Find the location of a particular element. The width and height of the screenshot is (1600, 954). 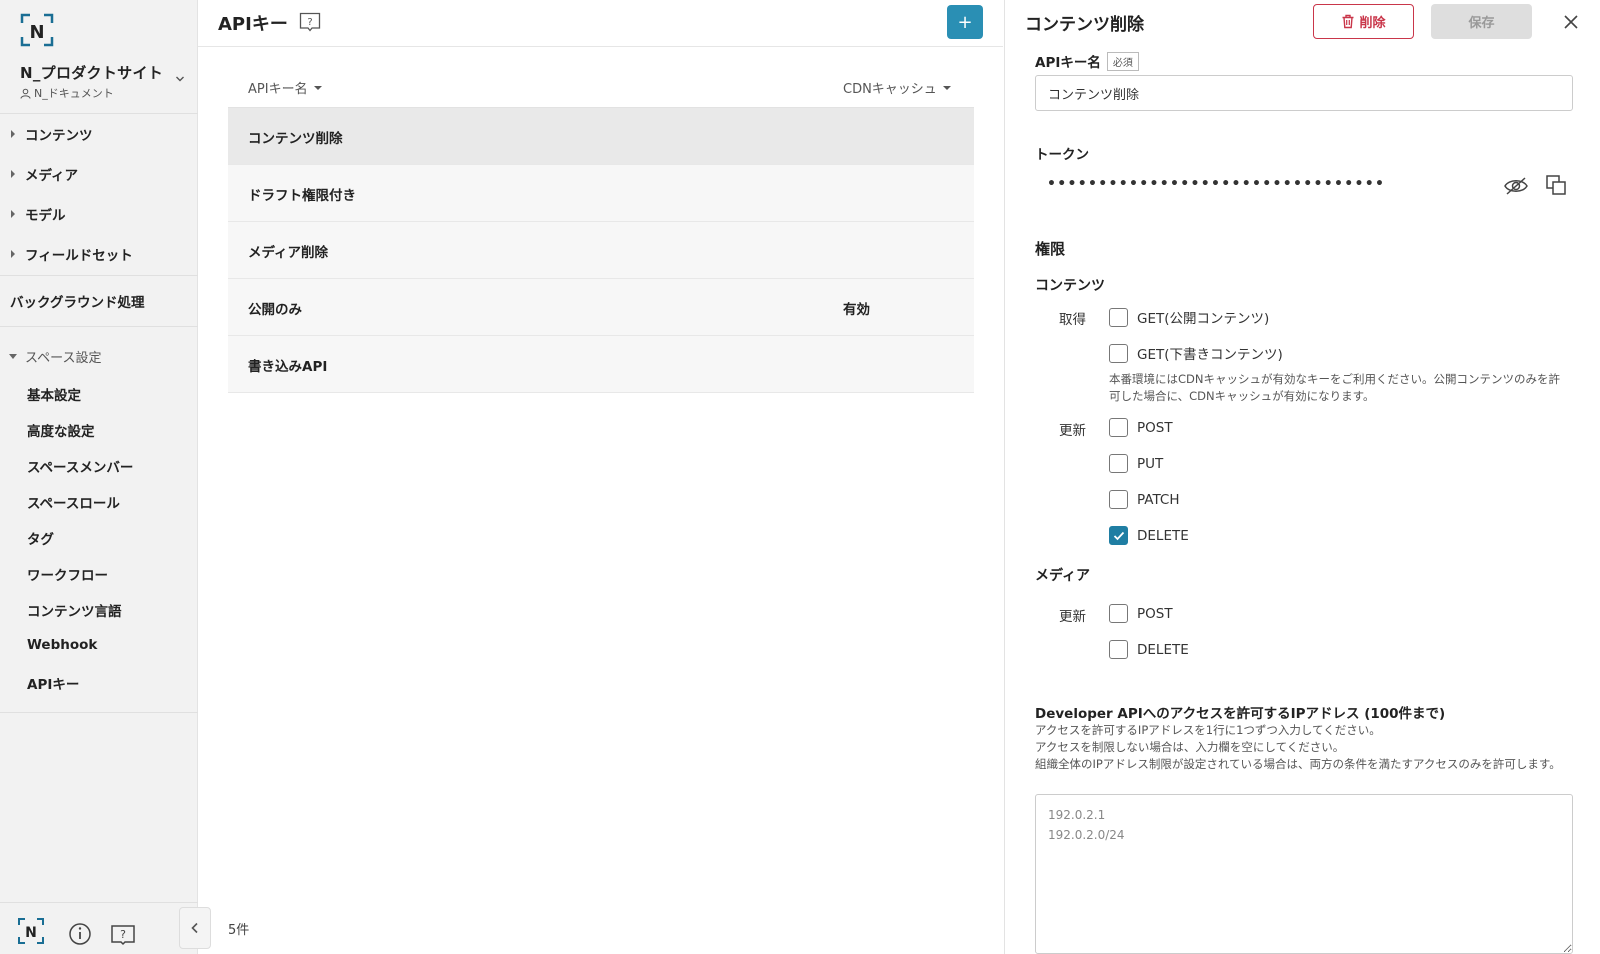

ip-allowlist-label: Developer APIへのアクセスを許可するIPアドレス (100件まで) is located at coordinates (1240, 714).